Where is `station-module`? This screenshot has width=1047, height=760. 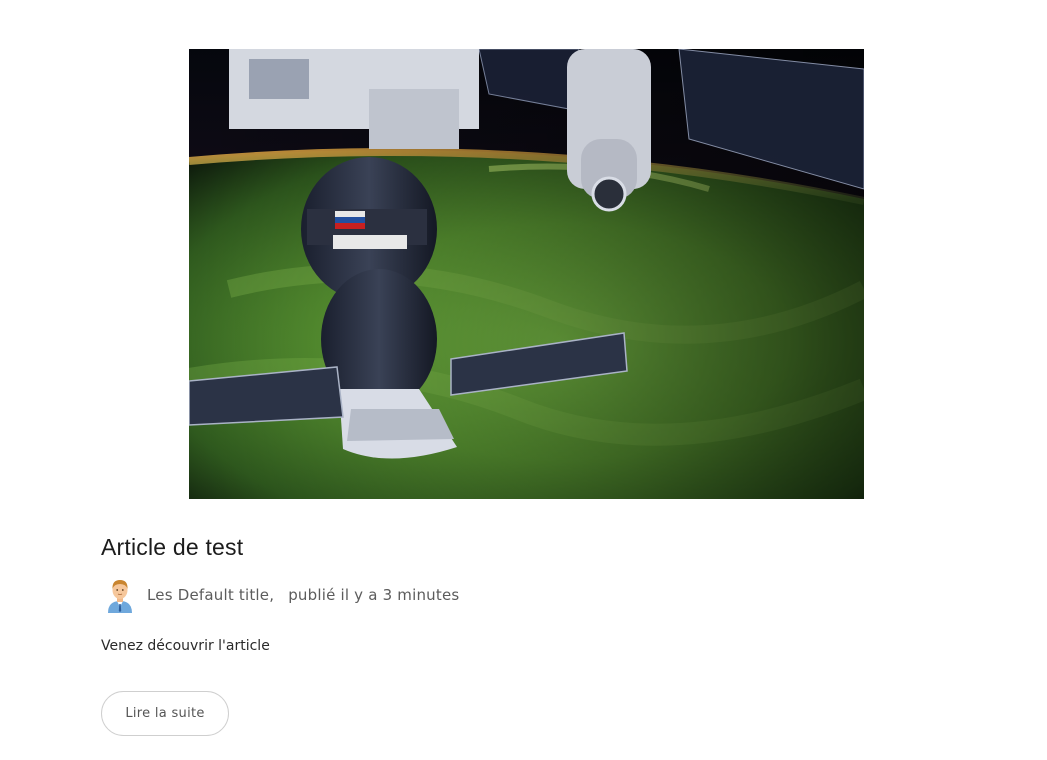 station-module is located at coordinates (609, 130).